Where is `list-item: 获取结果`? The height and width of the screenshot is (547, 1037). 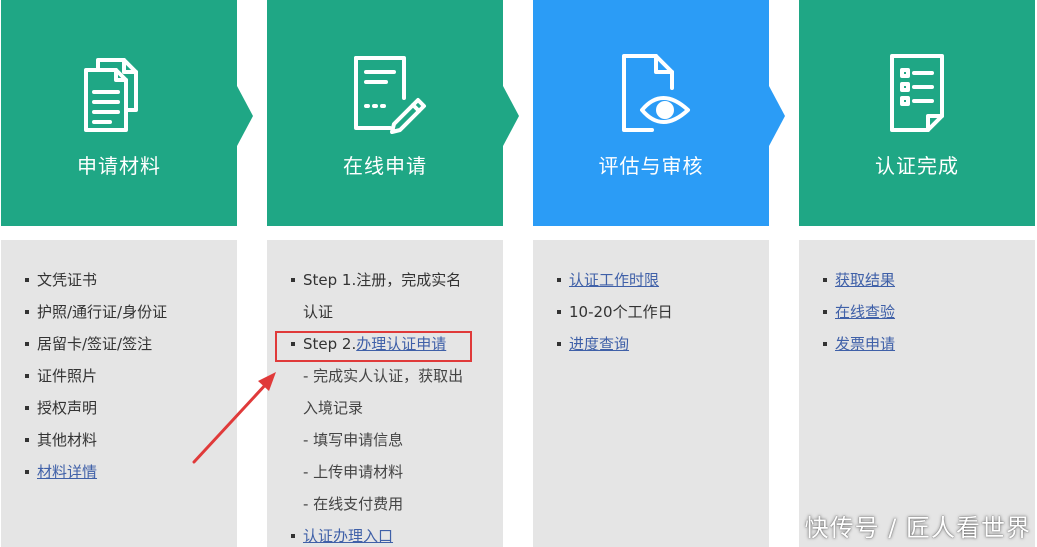 list-item: 获取结果 is located at coordinates (924, 280).